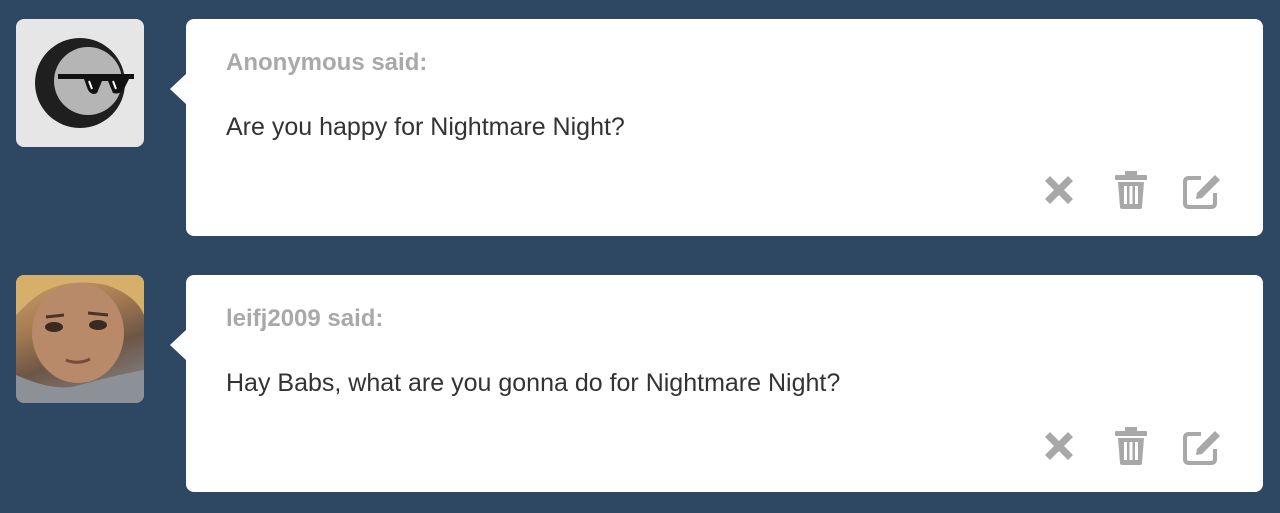  I want to click on user-avatar, so click(80, 339).